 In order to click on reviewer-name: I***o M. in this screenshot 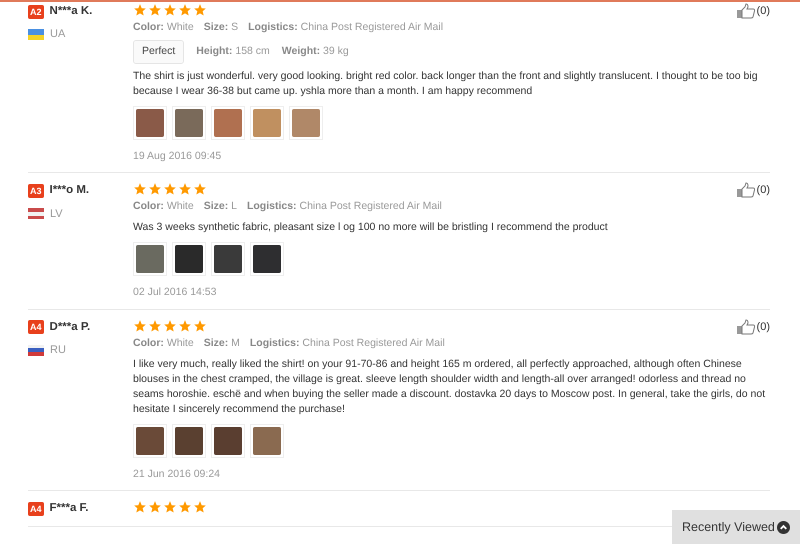, I will do `click(70, 190)`.